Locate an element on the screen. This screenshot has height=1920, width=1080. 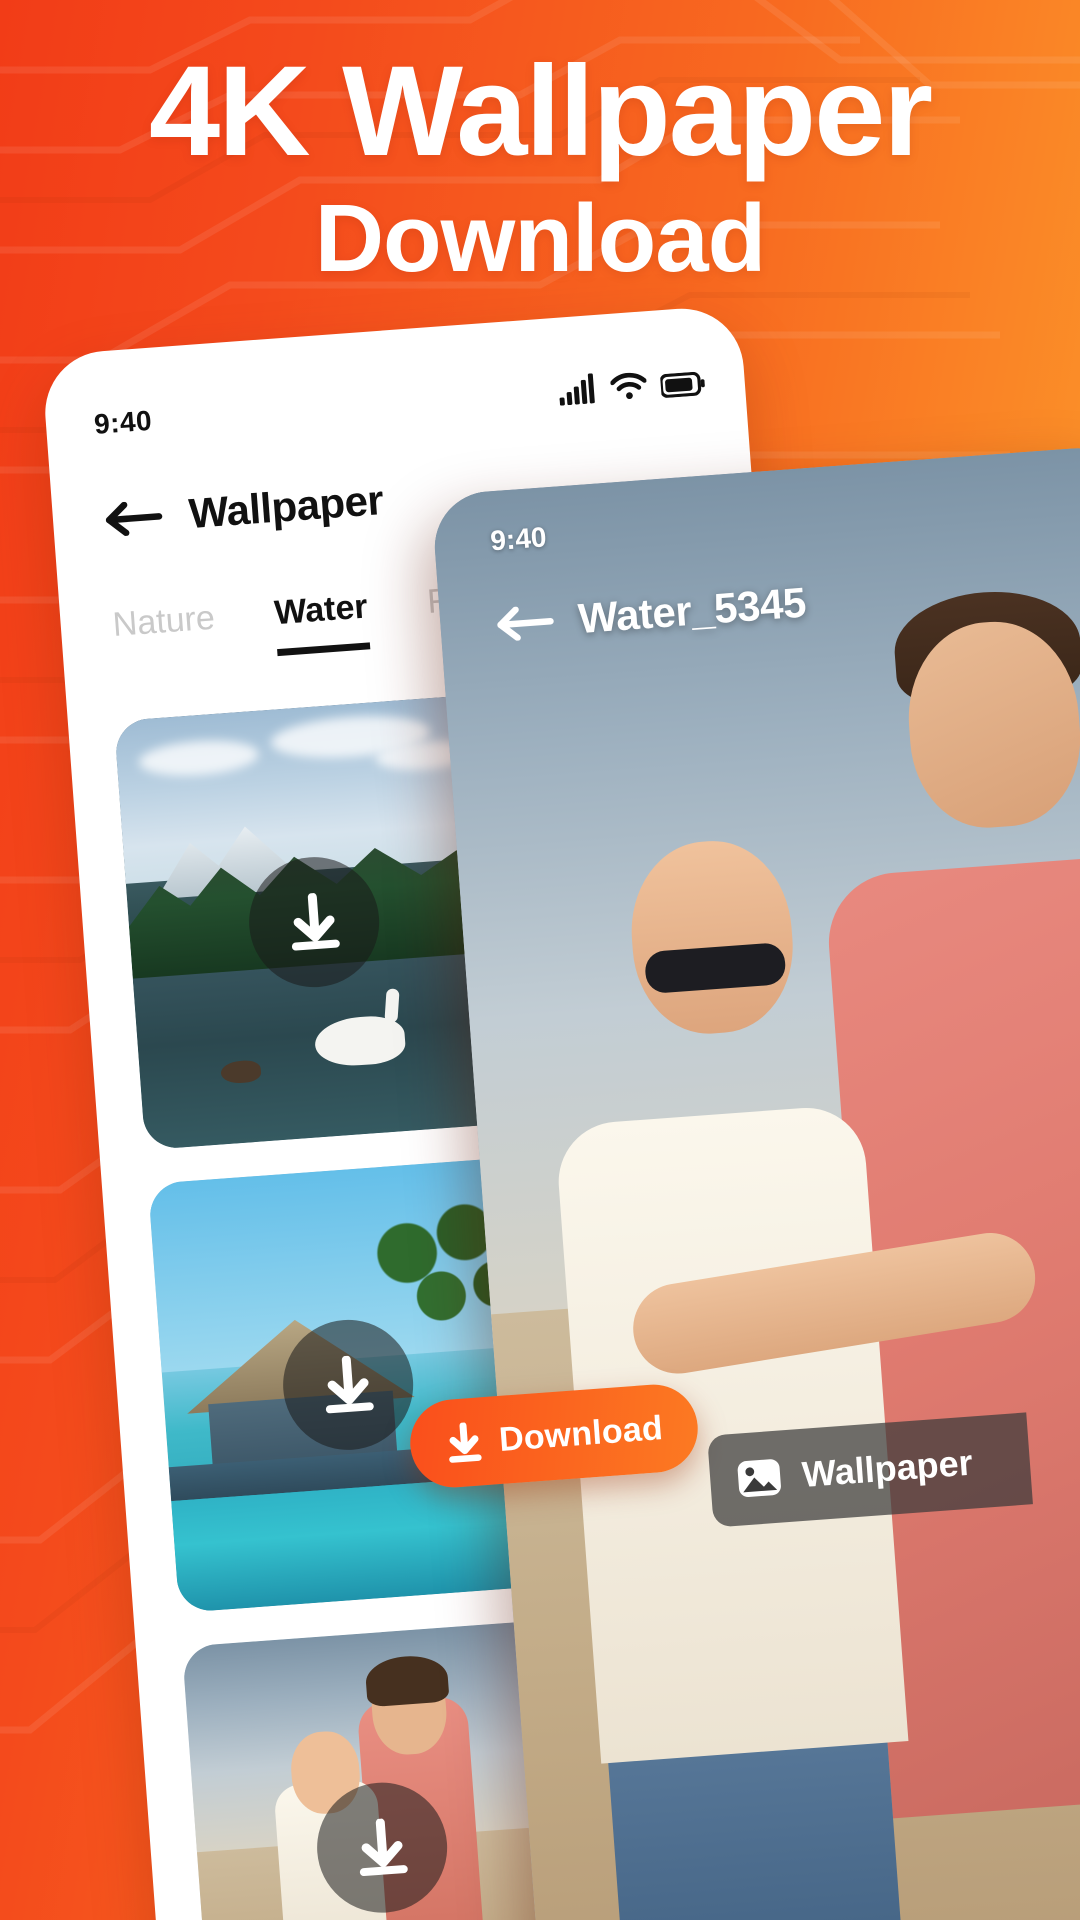
headline: 4K Wallpaper Download is located at coordinates (540, 171).